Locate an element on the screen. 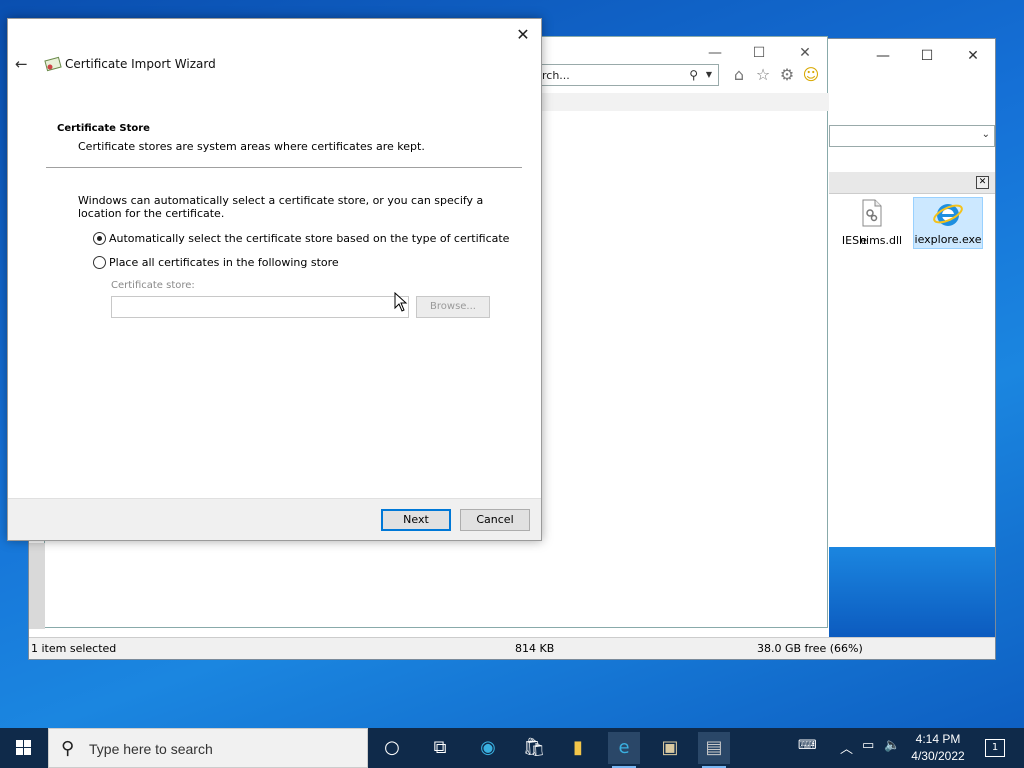  internet-explorer-icon is located at coordinates (948, 215).